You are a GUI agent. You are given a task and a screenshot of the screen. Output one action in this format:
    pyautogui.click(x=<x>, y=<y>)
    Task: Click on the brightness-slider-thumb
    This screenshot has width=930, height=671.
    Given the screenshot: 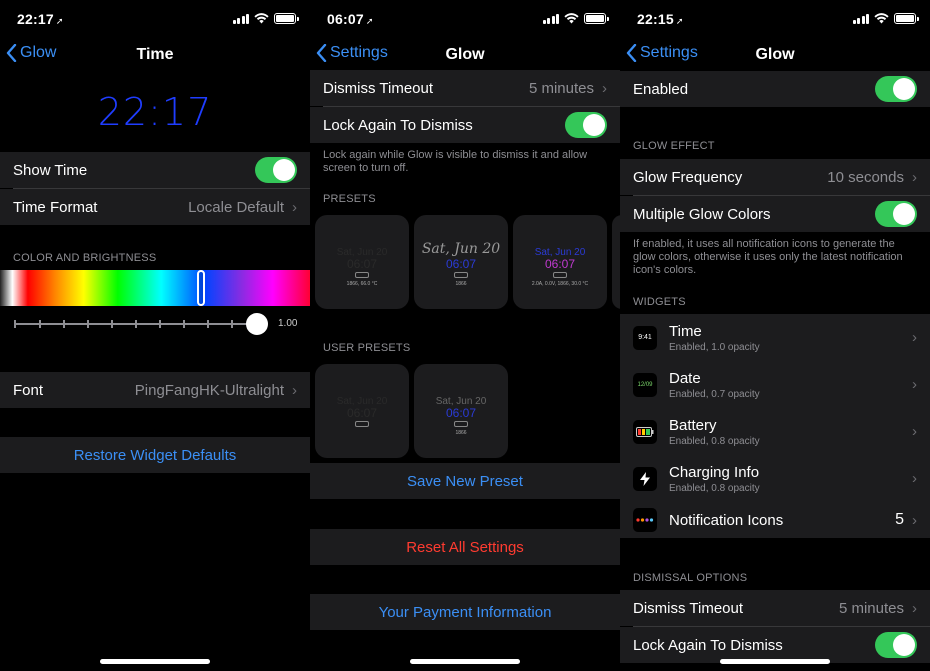 What is the action you would take?
    pyautogui.click(x=257, y=324)
    